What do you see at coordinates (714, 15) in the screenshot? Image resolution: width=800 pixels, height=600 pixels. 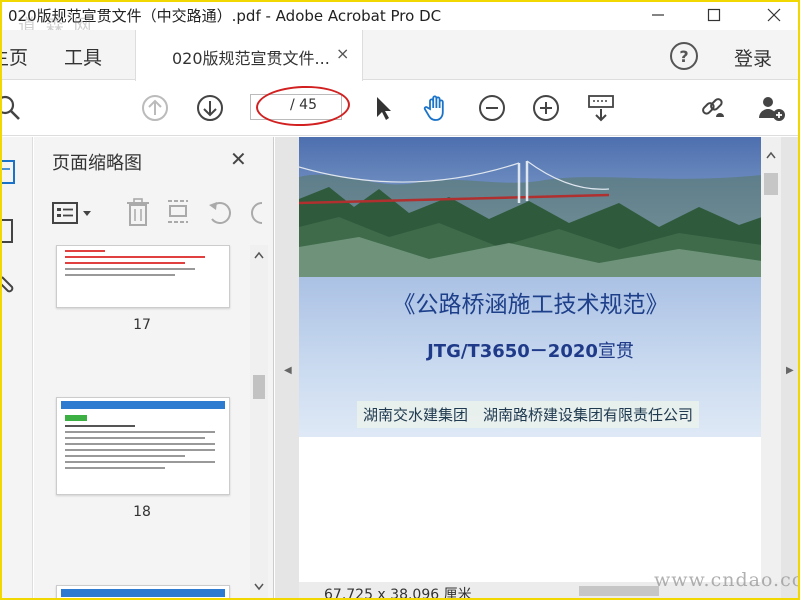 I see `maximize-icon` at bounding box center [714, 15].